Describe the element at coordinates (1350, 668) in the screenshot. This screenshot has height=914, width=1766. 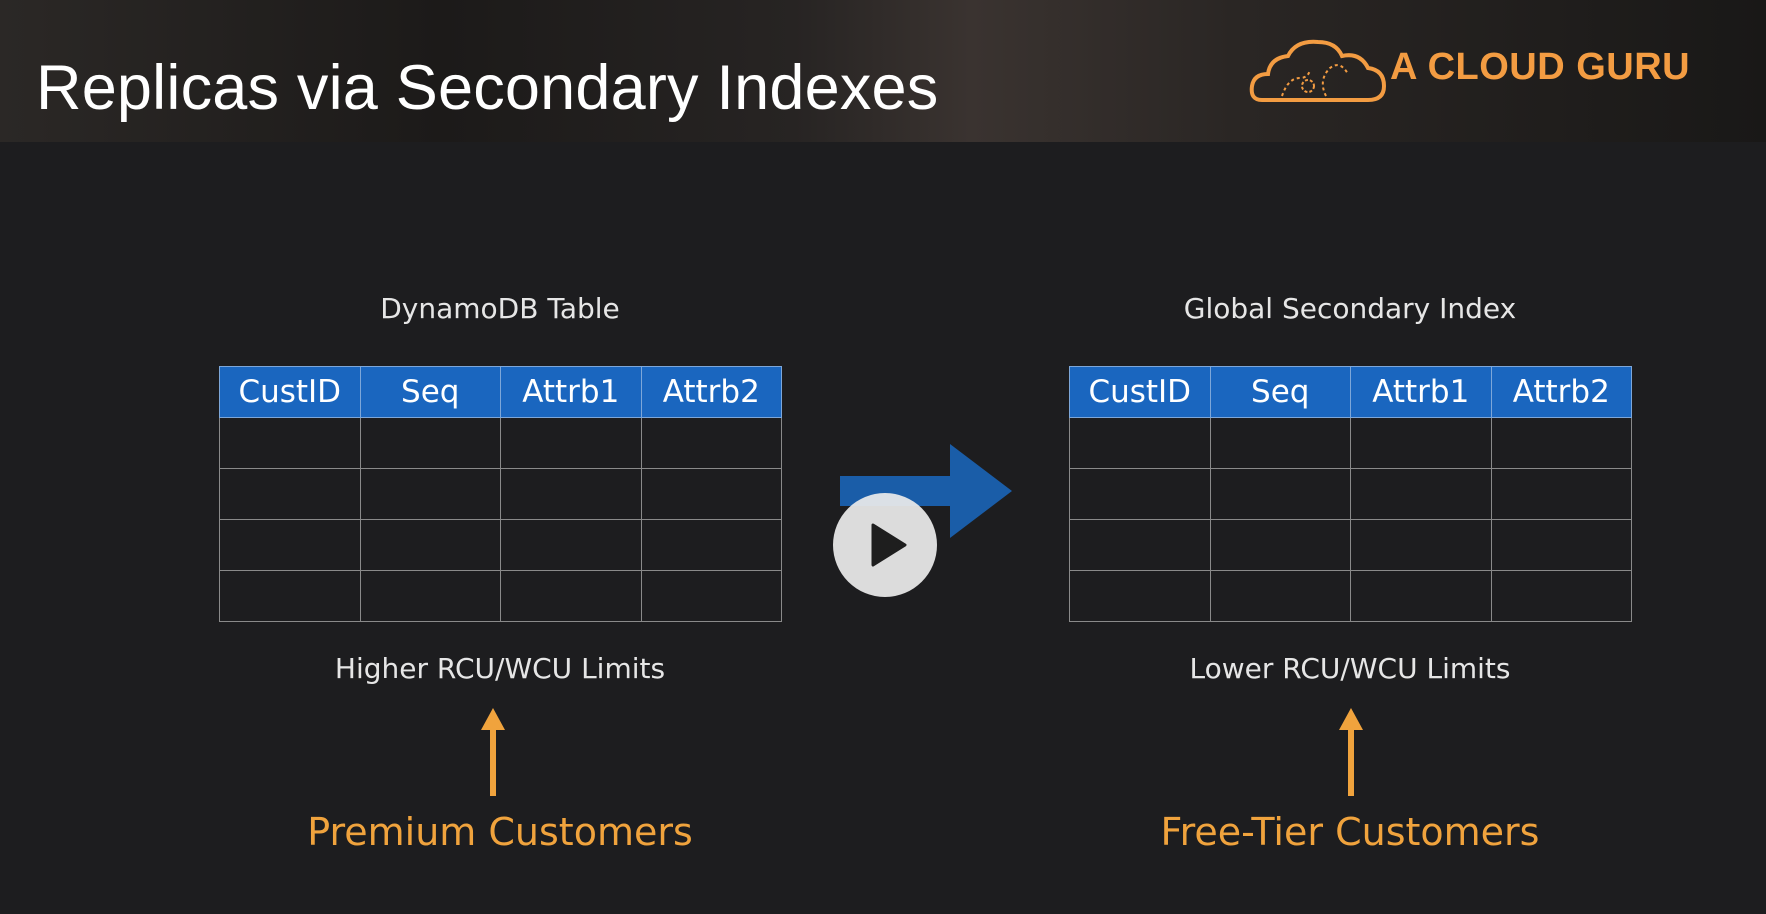
I see `right-limits-label: Lower RCU/WCU Limits` at that location.